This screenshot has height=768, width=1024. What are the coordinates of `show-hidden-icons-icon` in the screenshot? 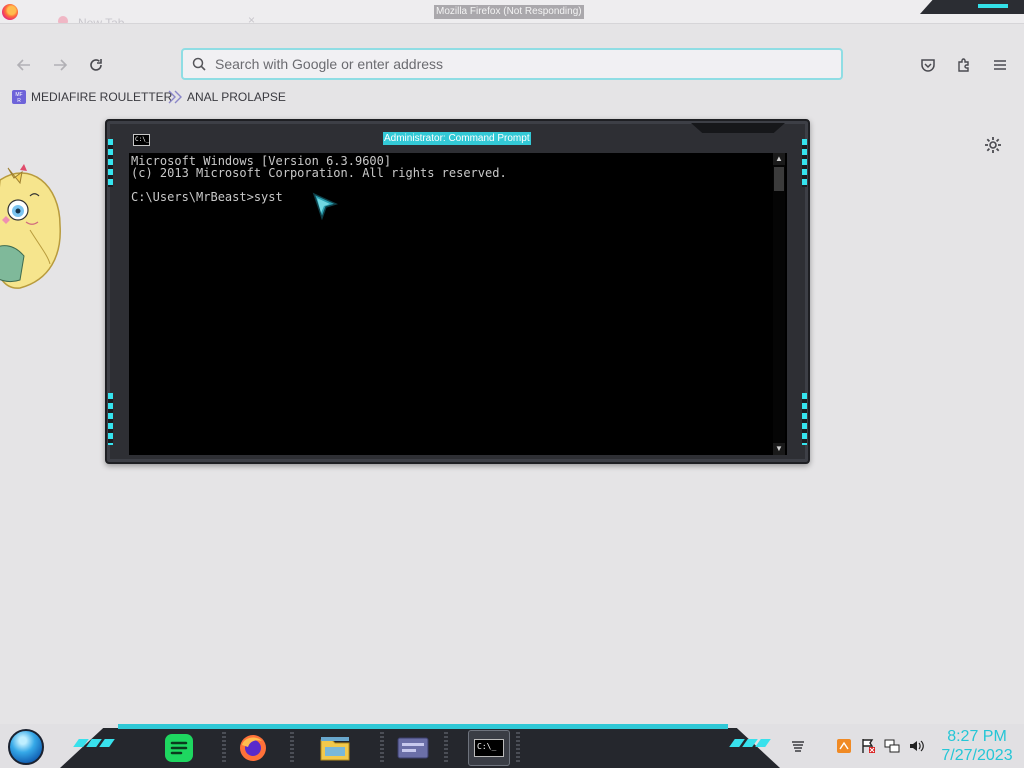 It's located at (798, 746).